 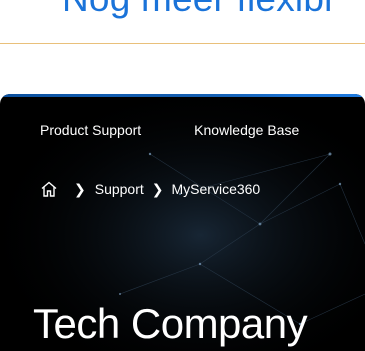 What do you see at coordinates (119, 189) in the screenshot?
I see `breadcrumb-item-support: Support` at bounding box center [119, 189].